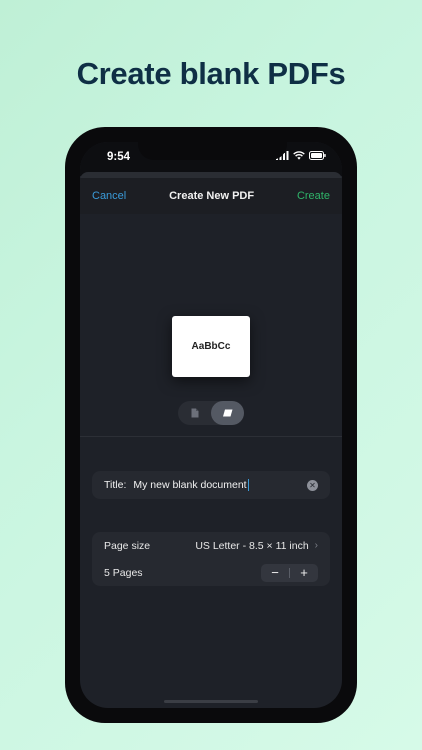 This screenshot has width=422, height=750. Describe the element at coordinates (211, 701) in the screenshot. I see `home-indicator` at that location.